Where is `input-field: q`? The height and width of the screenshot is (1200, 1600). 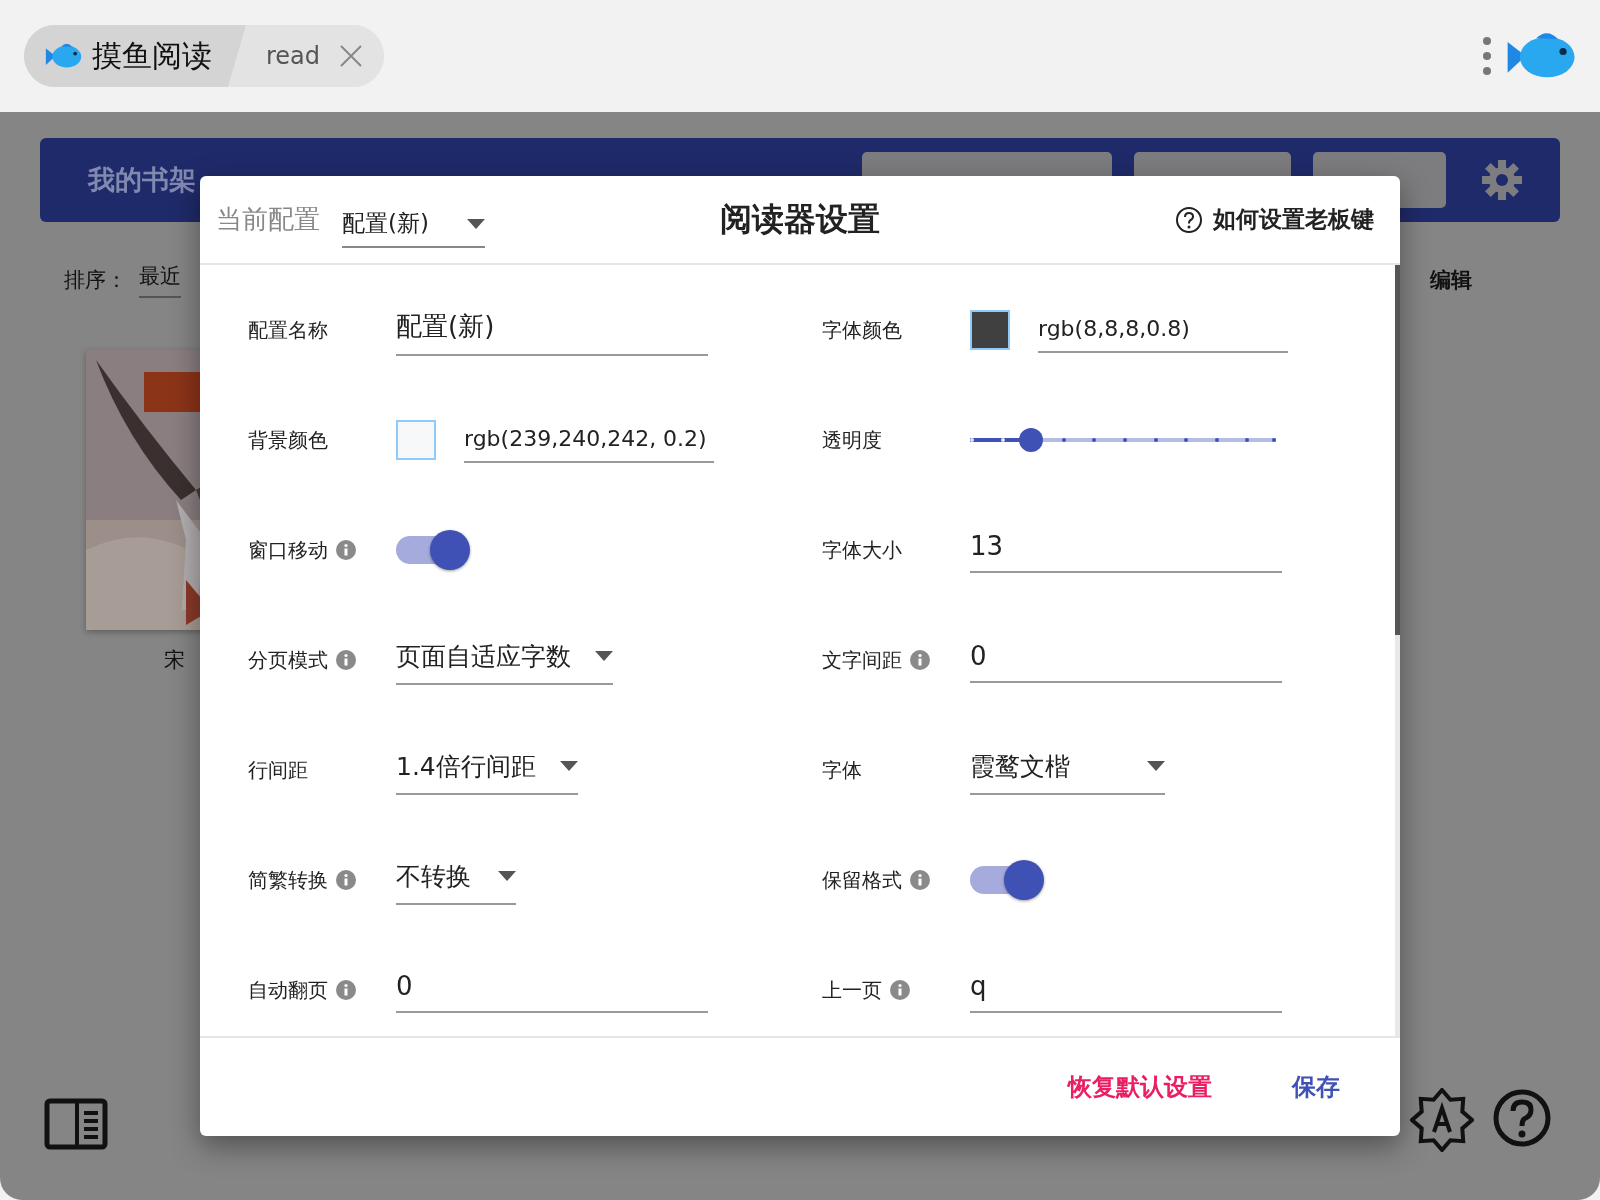 input-field: q is located at coordinates (1126, 990).